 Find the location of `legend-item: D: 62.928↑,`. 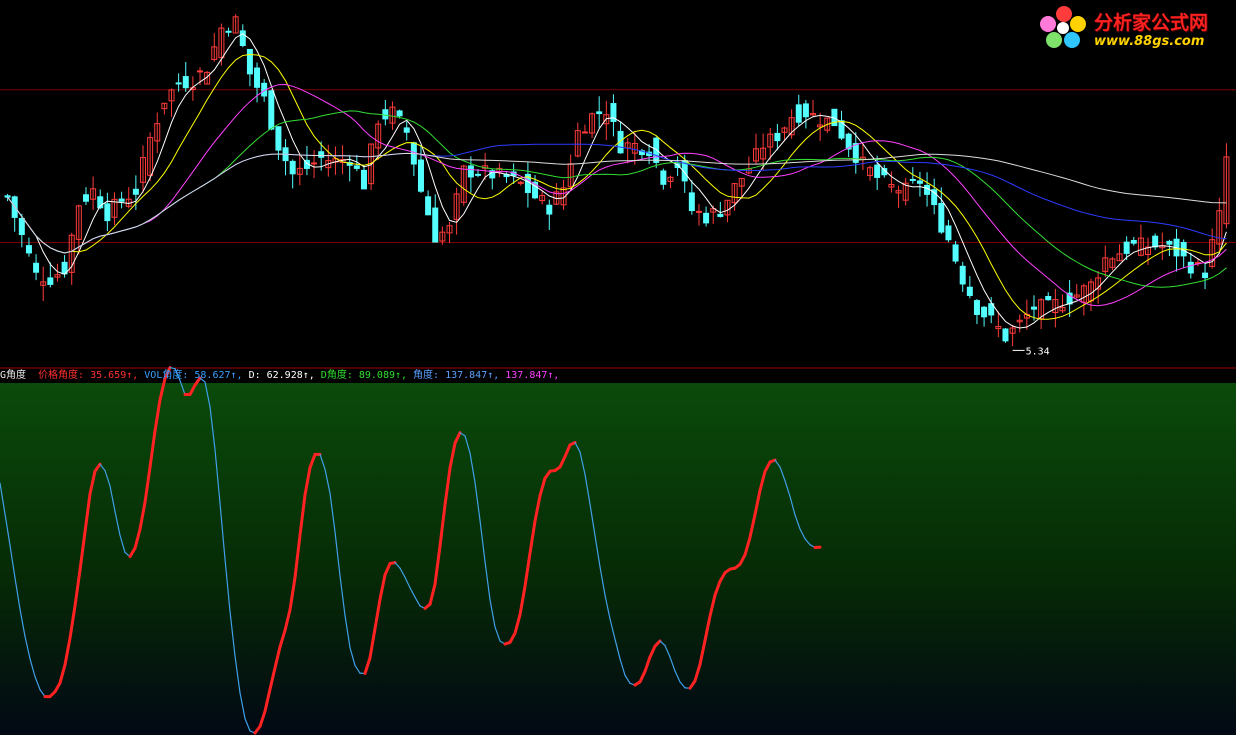

legend-item: D: 62.928↑, is located at coordinates (281, 375).